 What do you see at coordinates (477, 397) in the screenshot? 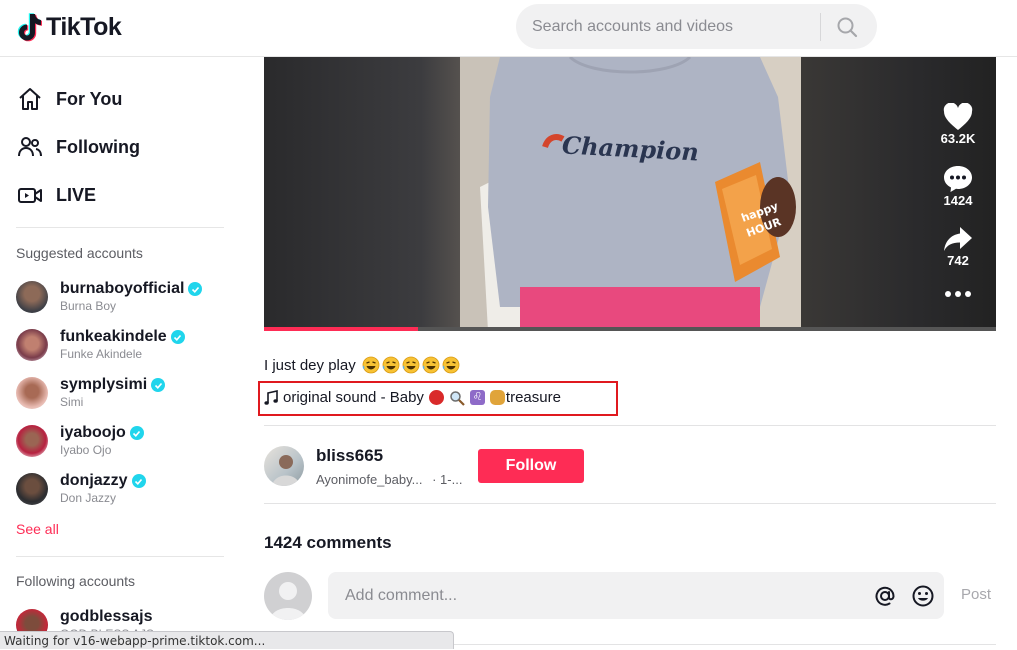
I see `leo-emoji-icon: ♌` at bounding box center [477, 397].